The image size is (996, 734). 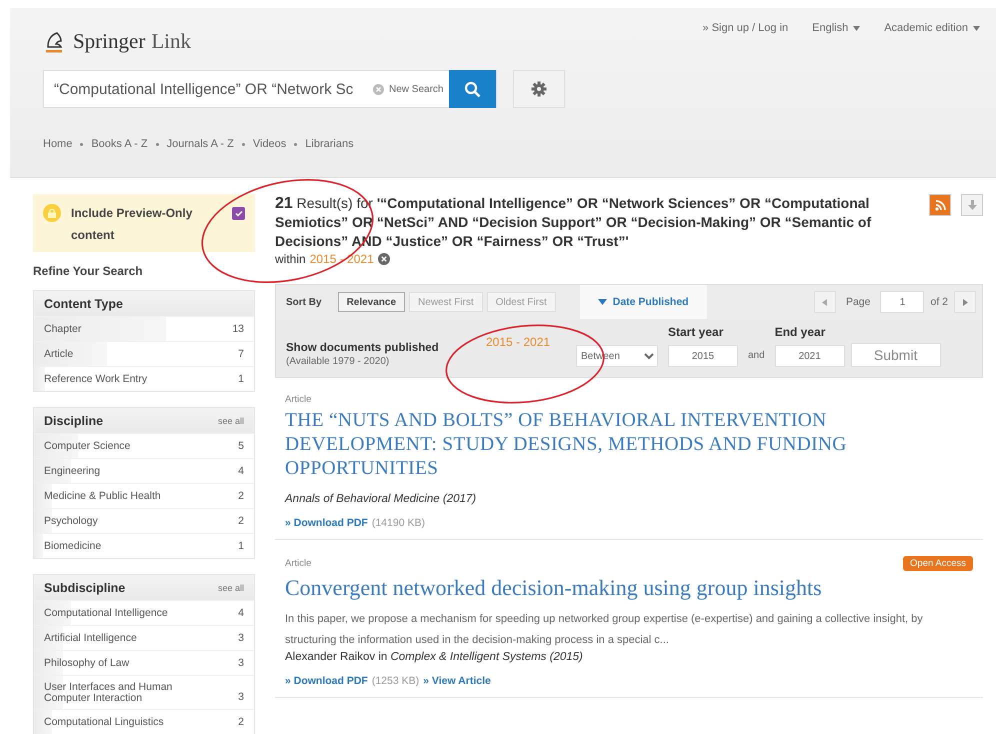 What do you see at coordinates (338, 361) in the screenshot?
I see `available-range: (Available 1979 - 2020)` at bounding box center [338, 361].